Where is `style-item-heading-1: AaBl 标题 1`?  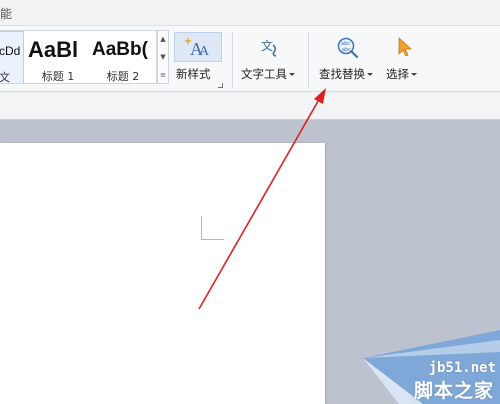
style-item-heading-1: AaBl 标题 1 is located at coordinates (58, 57).